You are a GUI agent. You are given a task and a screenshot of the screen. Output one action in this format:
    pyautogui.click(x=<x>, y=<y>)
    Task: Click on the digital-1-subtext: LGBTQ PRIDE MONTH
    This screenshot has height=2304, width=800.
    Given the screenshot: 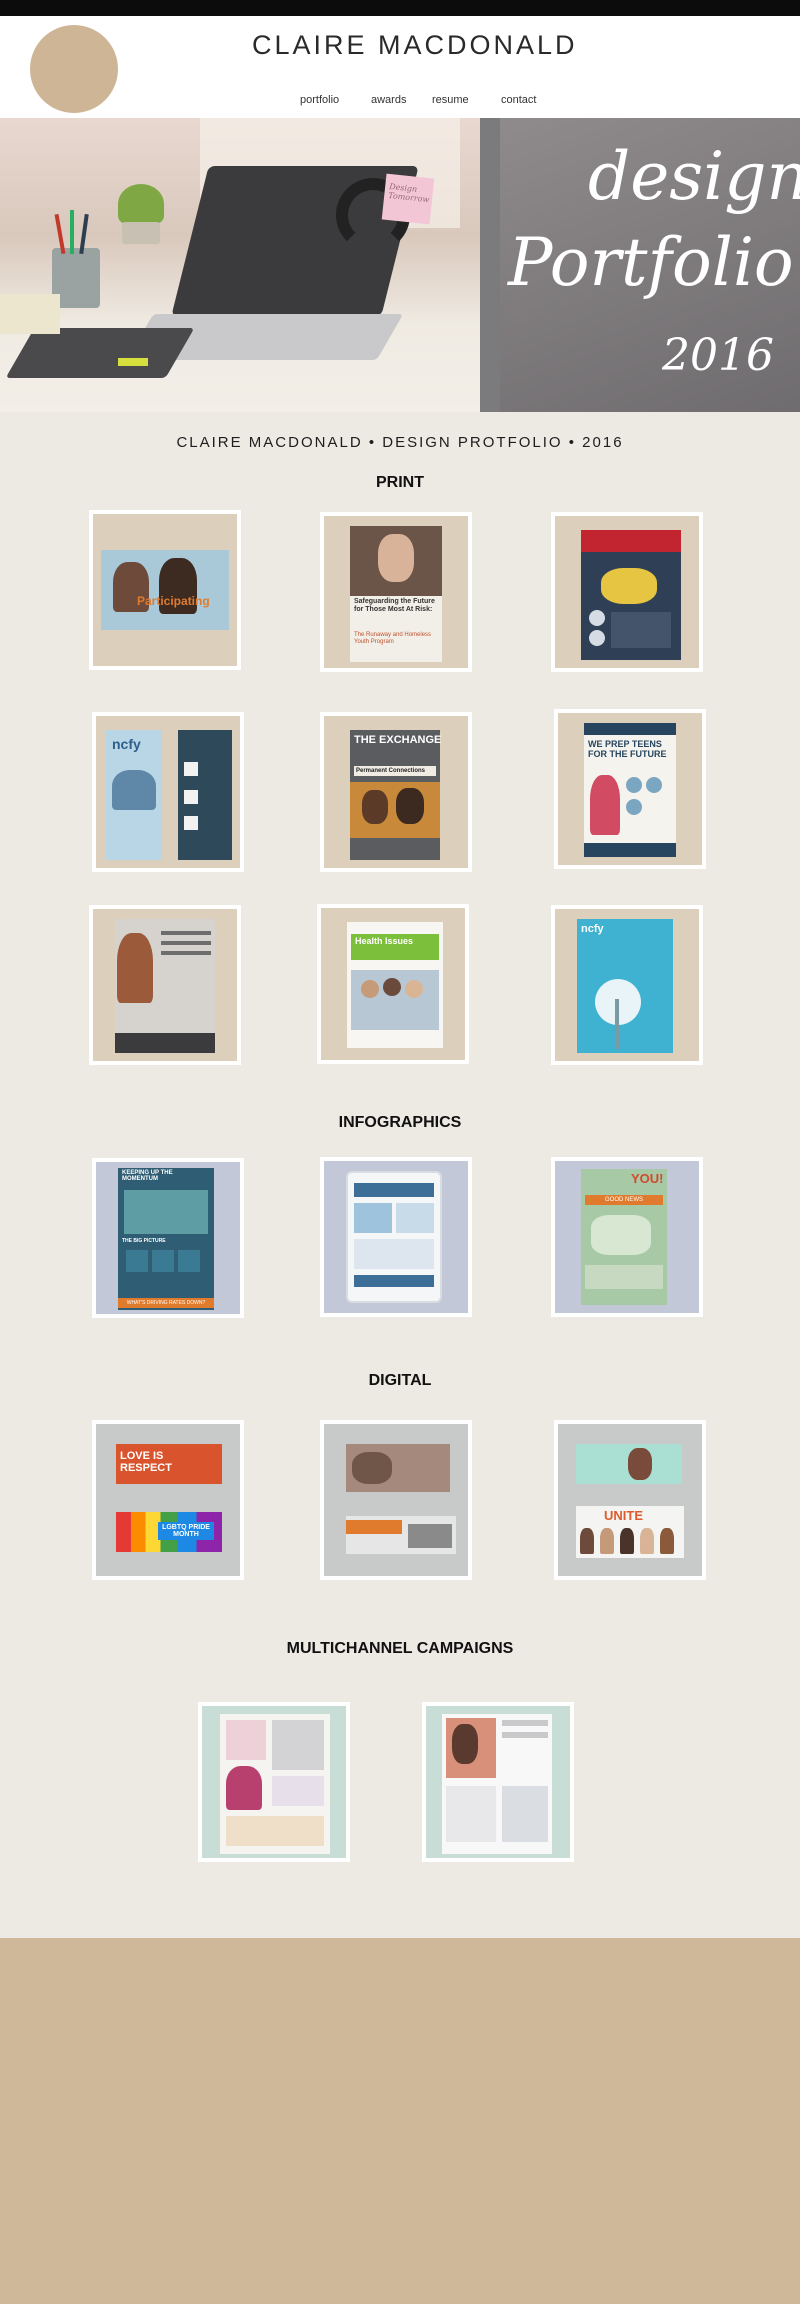 What is the action you would take?
    pyautogui.click(x=186, y=1531)
    